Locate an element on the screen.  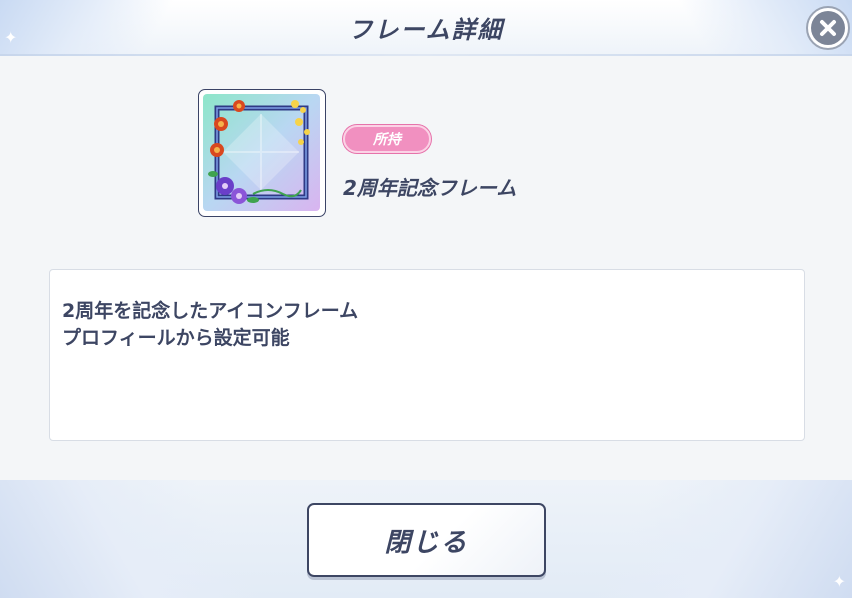
close-icon-button is located at coordinates (828, 28).